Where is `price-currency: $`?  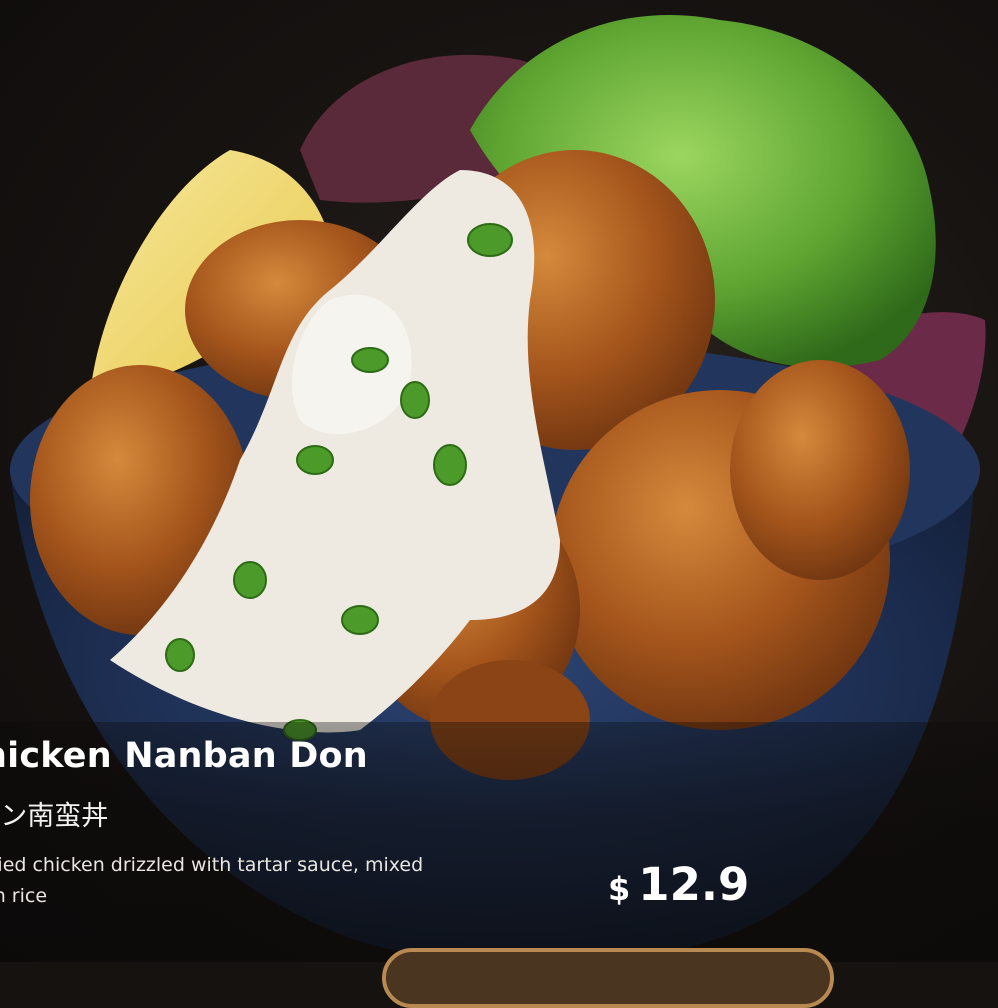
price-currency: $ is located at coordinates (619, 889).